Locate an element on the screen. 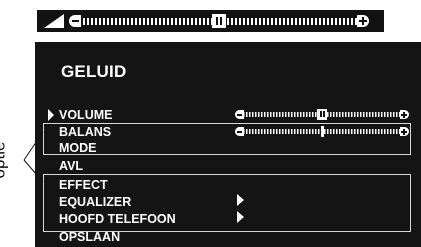 This screenshot has height=247, width=421. menu-item-balans: BALANS is located at coordinates (85, 132).